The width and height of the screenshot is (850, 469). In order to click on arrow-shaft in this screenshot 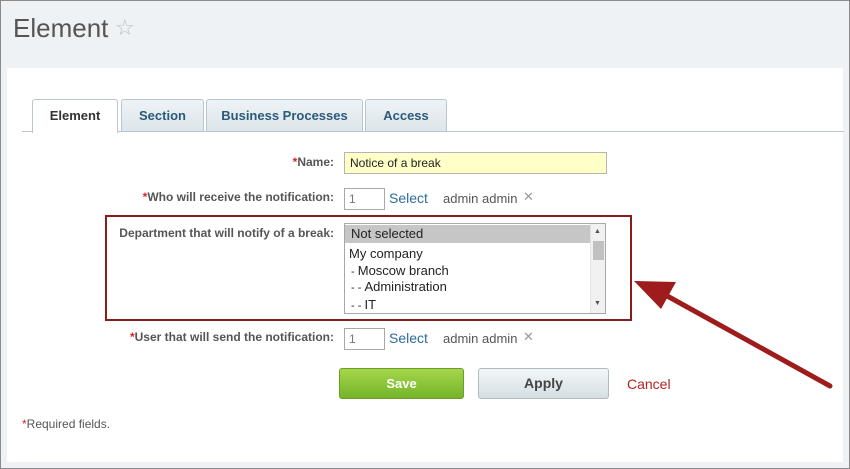, I will do `click(745, 339)`.